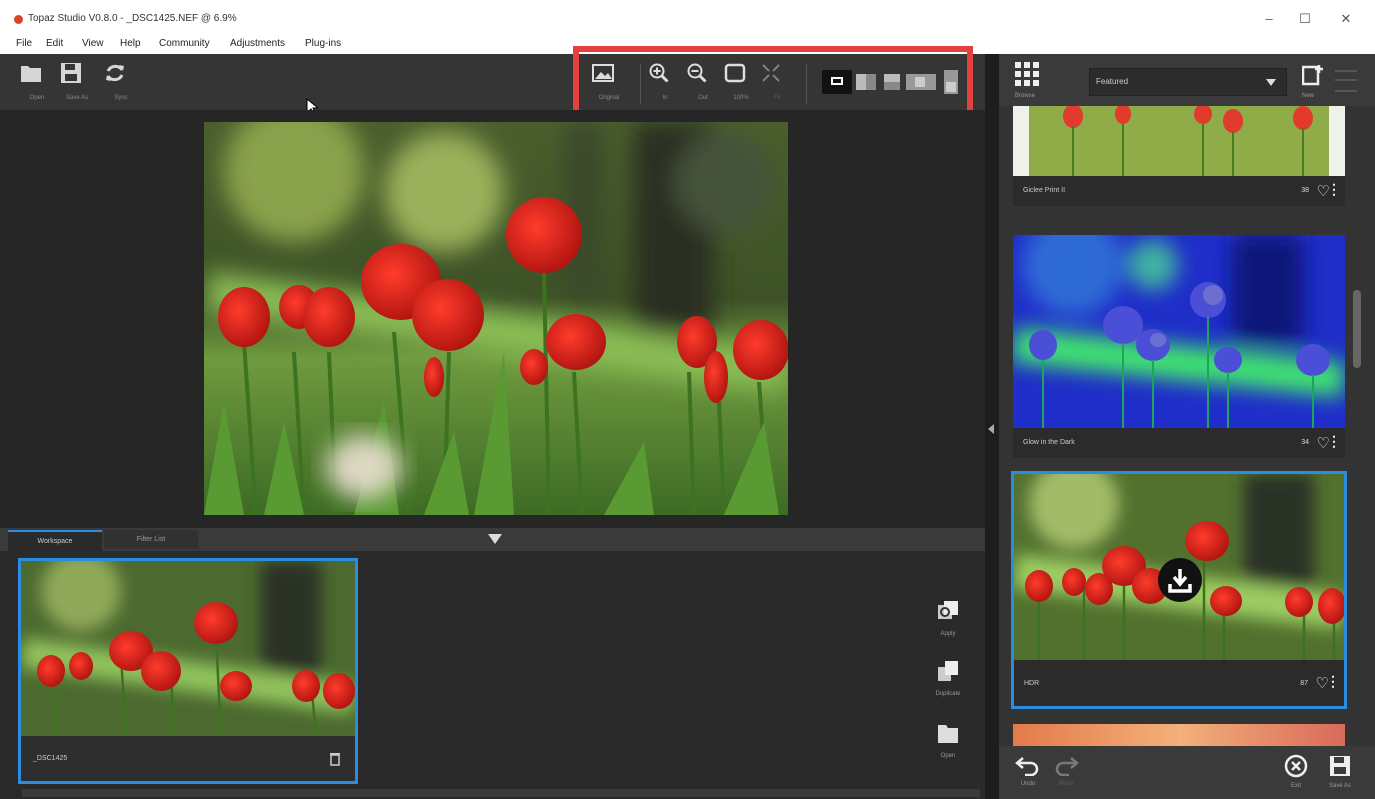 The height and width of the screenshot is (799, 1375). What do you see at coordinates (991, 429) in the screenshot?
I see `collapse-panel-icon` at bounding box center [991, 429].